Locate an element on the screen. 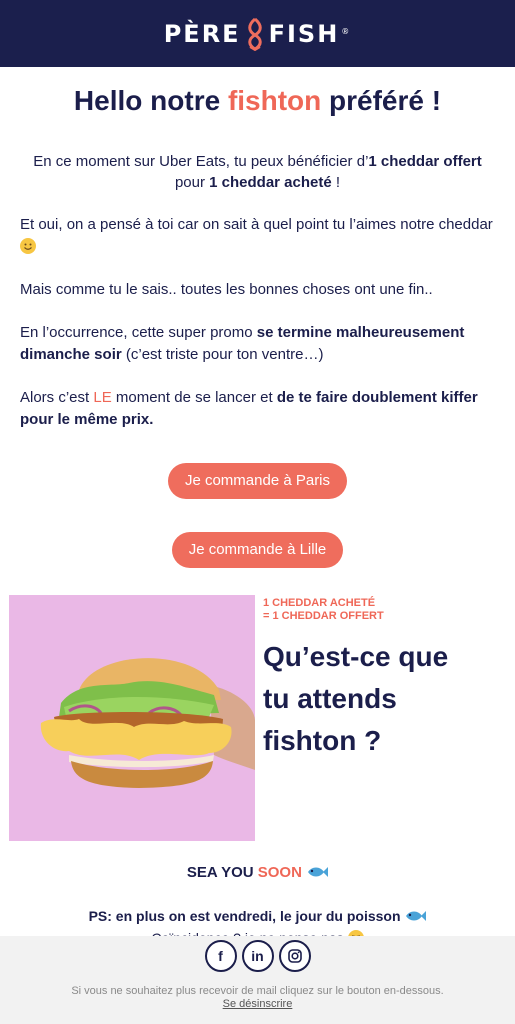 The height and width of the screenshot is (1024, 515). social-links: f in is located at coordinates (257, 956).